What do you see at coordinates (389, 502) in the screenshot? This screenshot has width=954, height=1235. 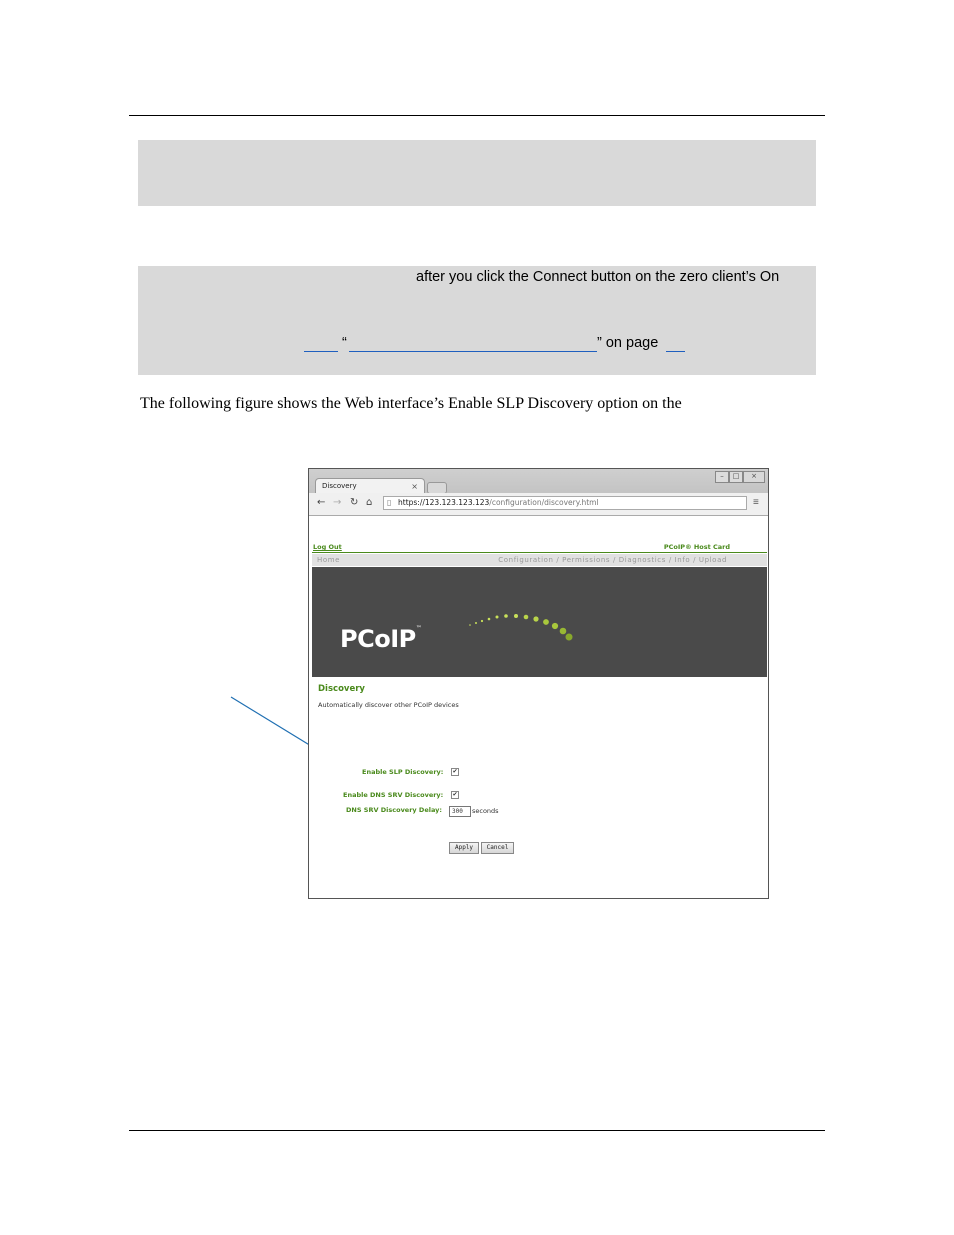 I see `page-icon: ▯` at bounding box center [389, 502].